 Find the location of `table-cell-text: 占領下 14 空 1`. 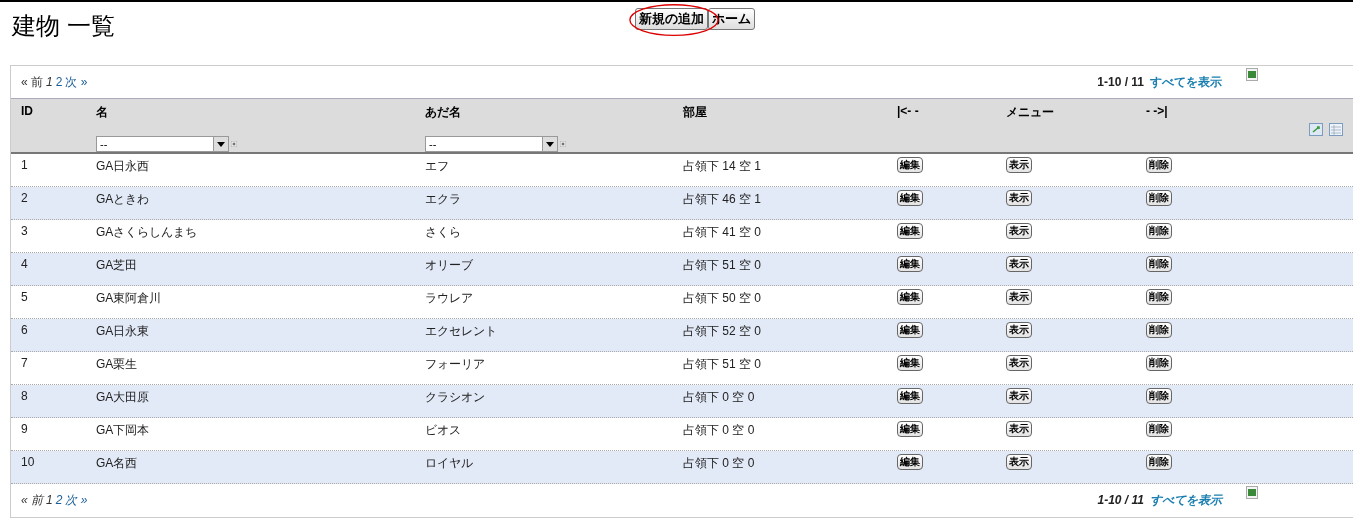

table-cell-text: 占領下 14 空 1 is located at coordinates (723, 166).